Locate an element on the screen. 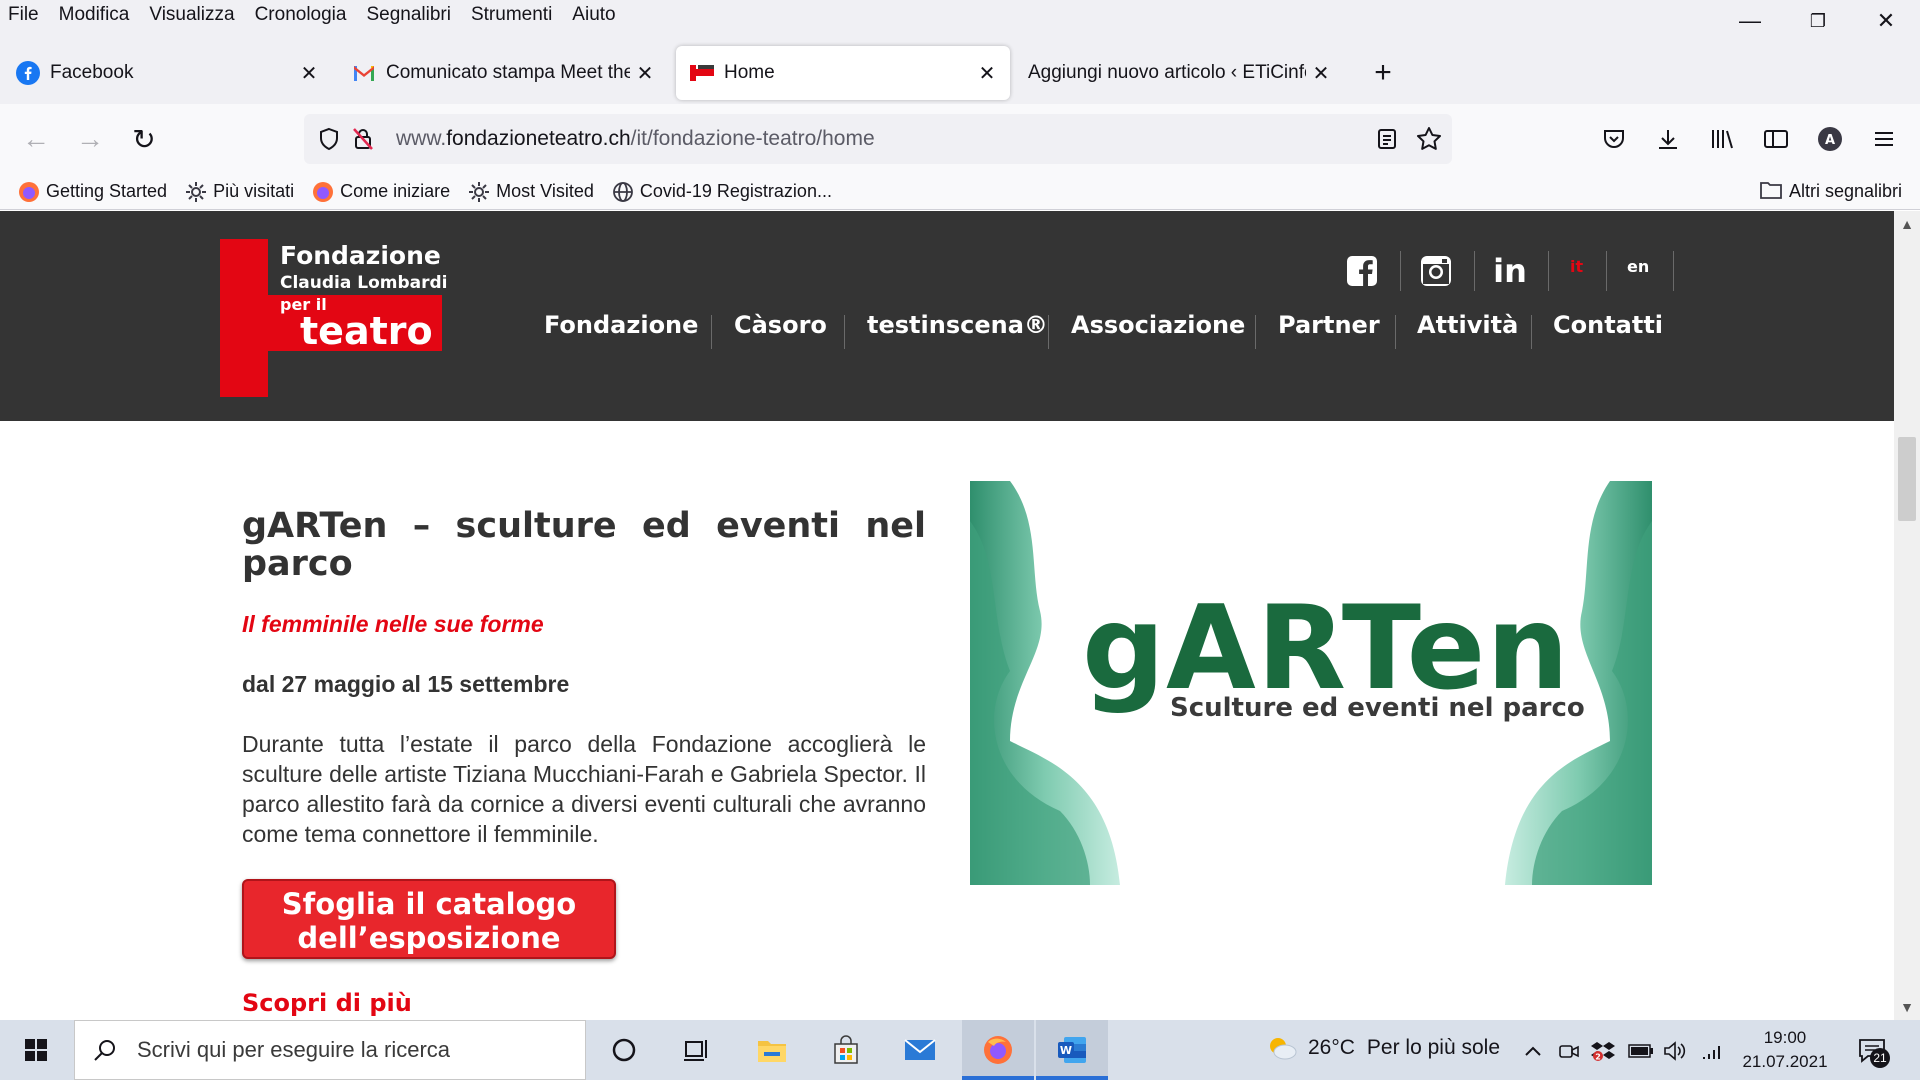  word-app: W is located at coordinates (1072, 1050).